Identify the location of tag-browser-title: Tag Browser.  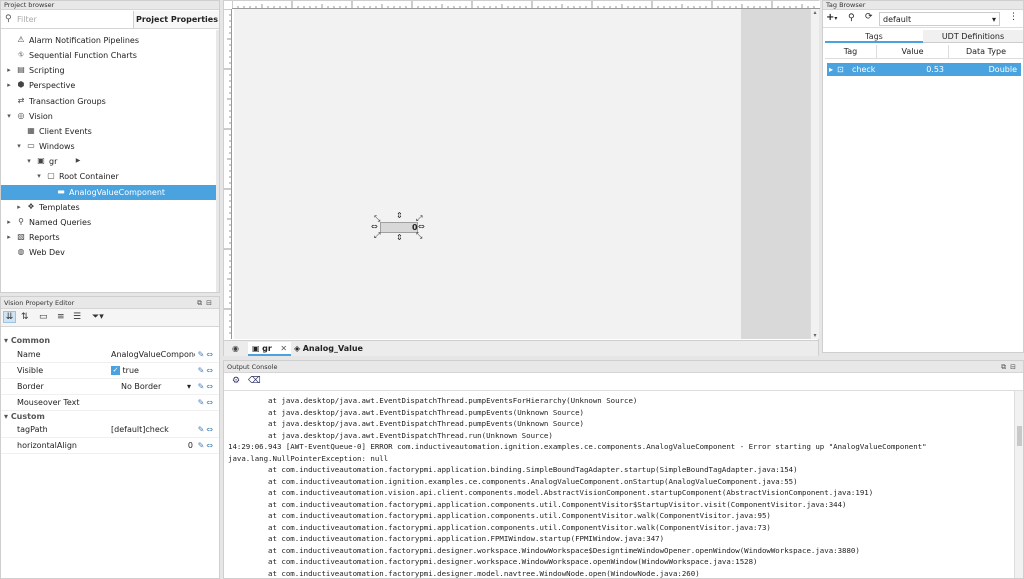
(923, 5).